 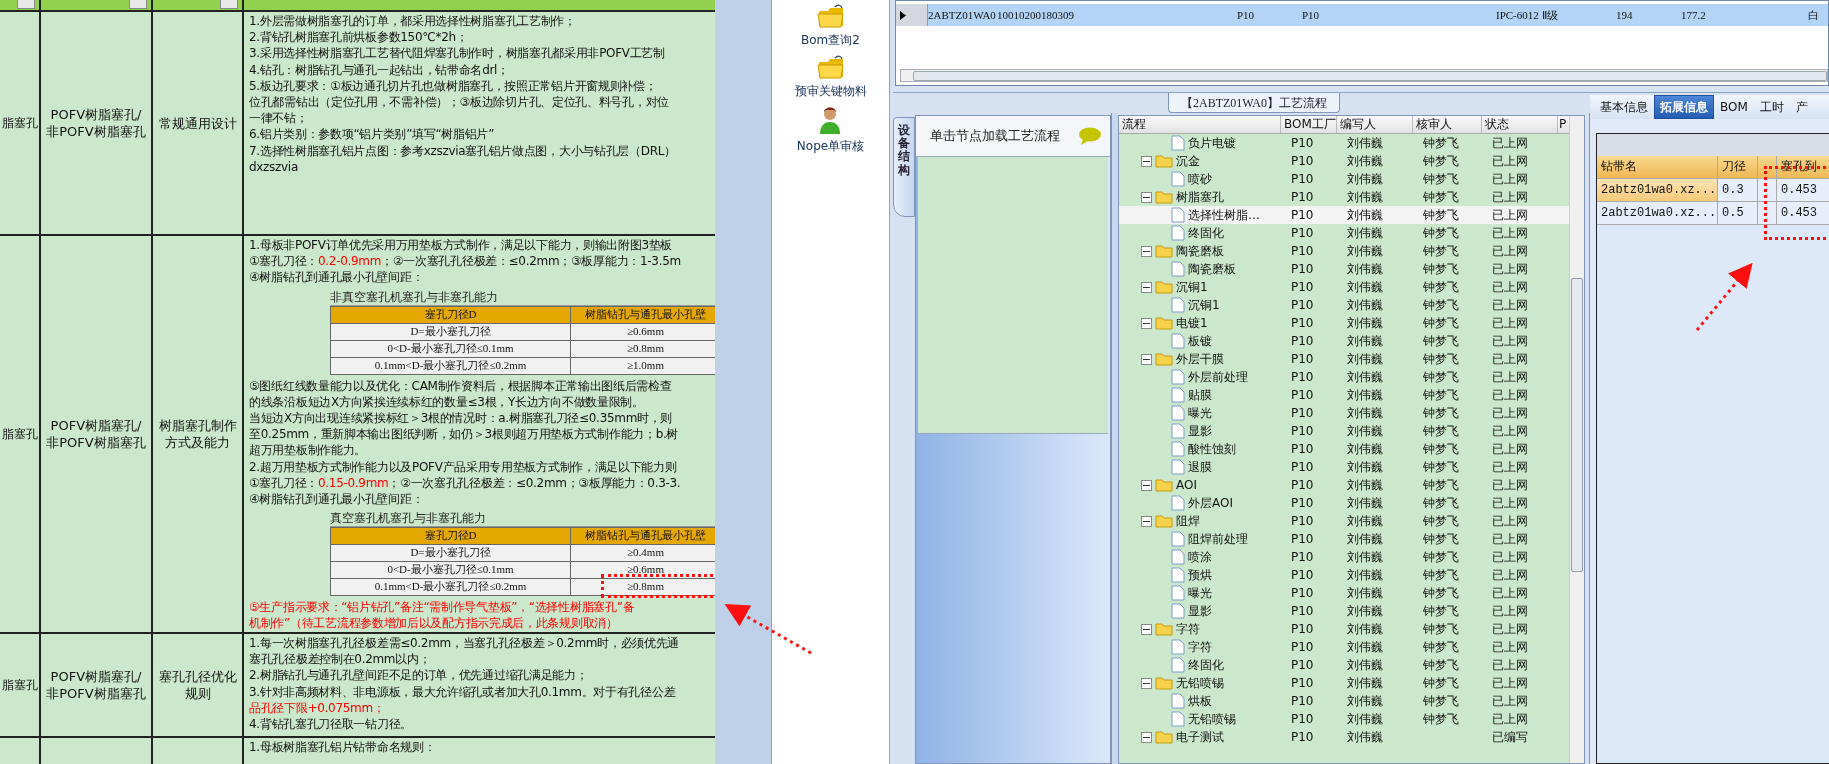 What do you see at coordinates (1375, 124) in the screenshot?
I see `column-header: 编写人` at bounding box center [1375, 124].